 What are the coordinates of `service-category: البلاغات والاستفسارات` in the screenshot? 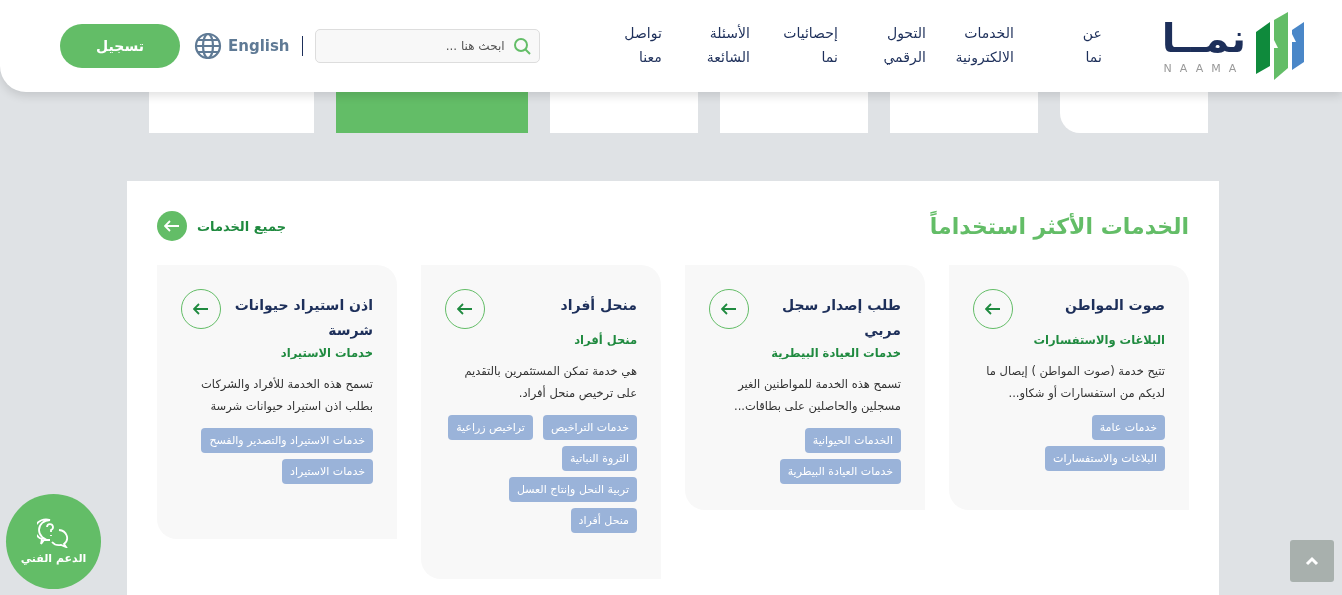 It's located at (1098, 340).